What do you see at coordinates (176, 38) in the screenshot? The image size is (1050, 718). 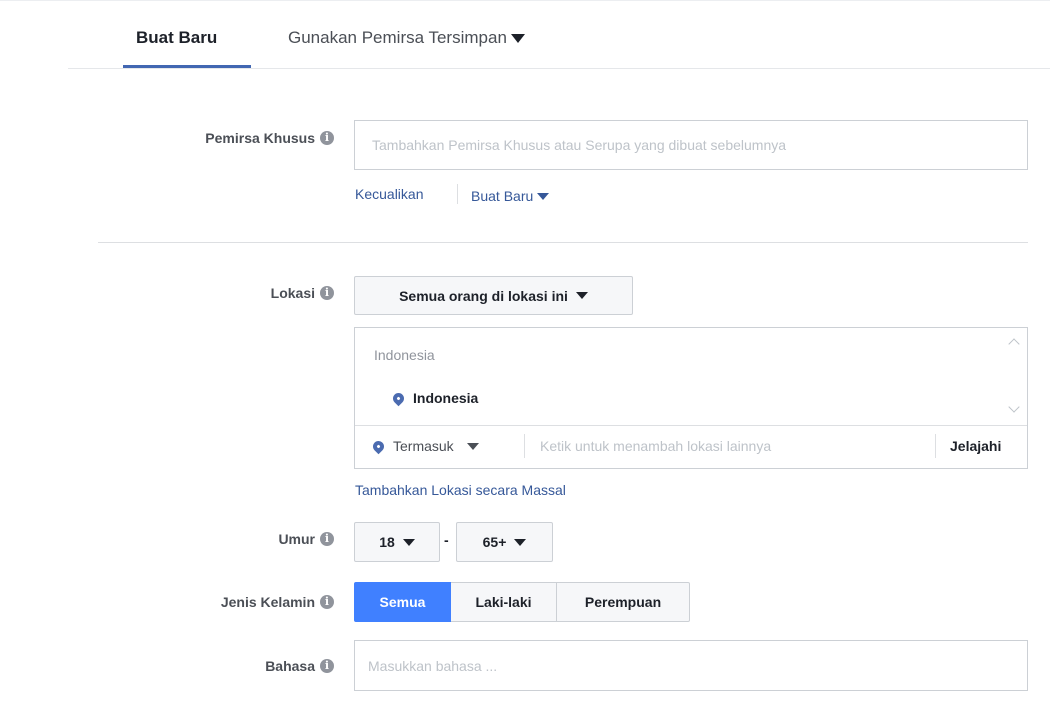 I see `tab-create-new: Buat Baru` at bounding box center [176, 38].